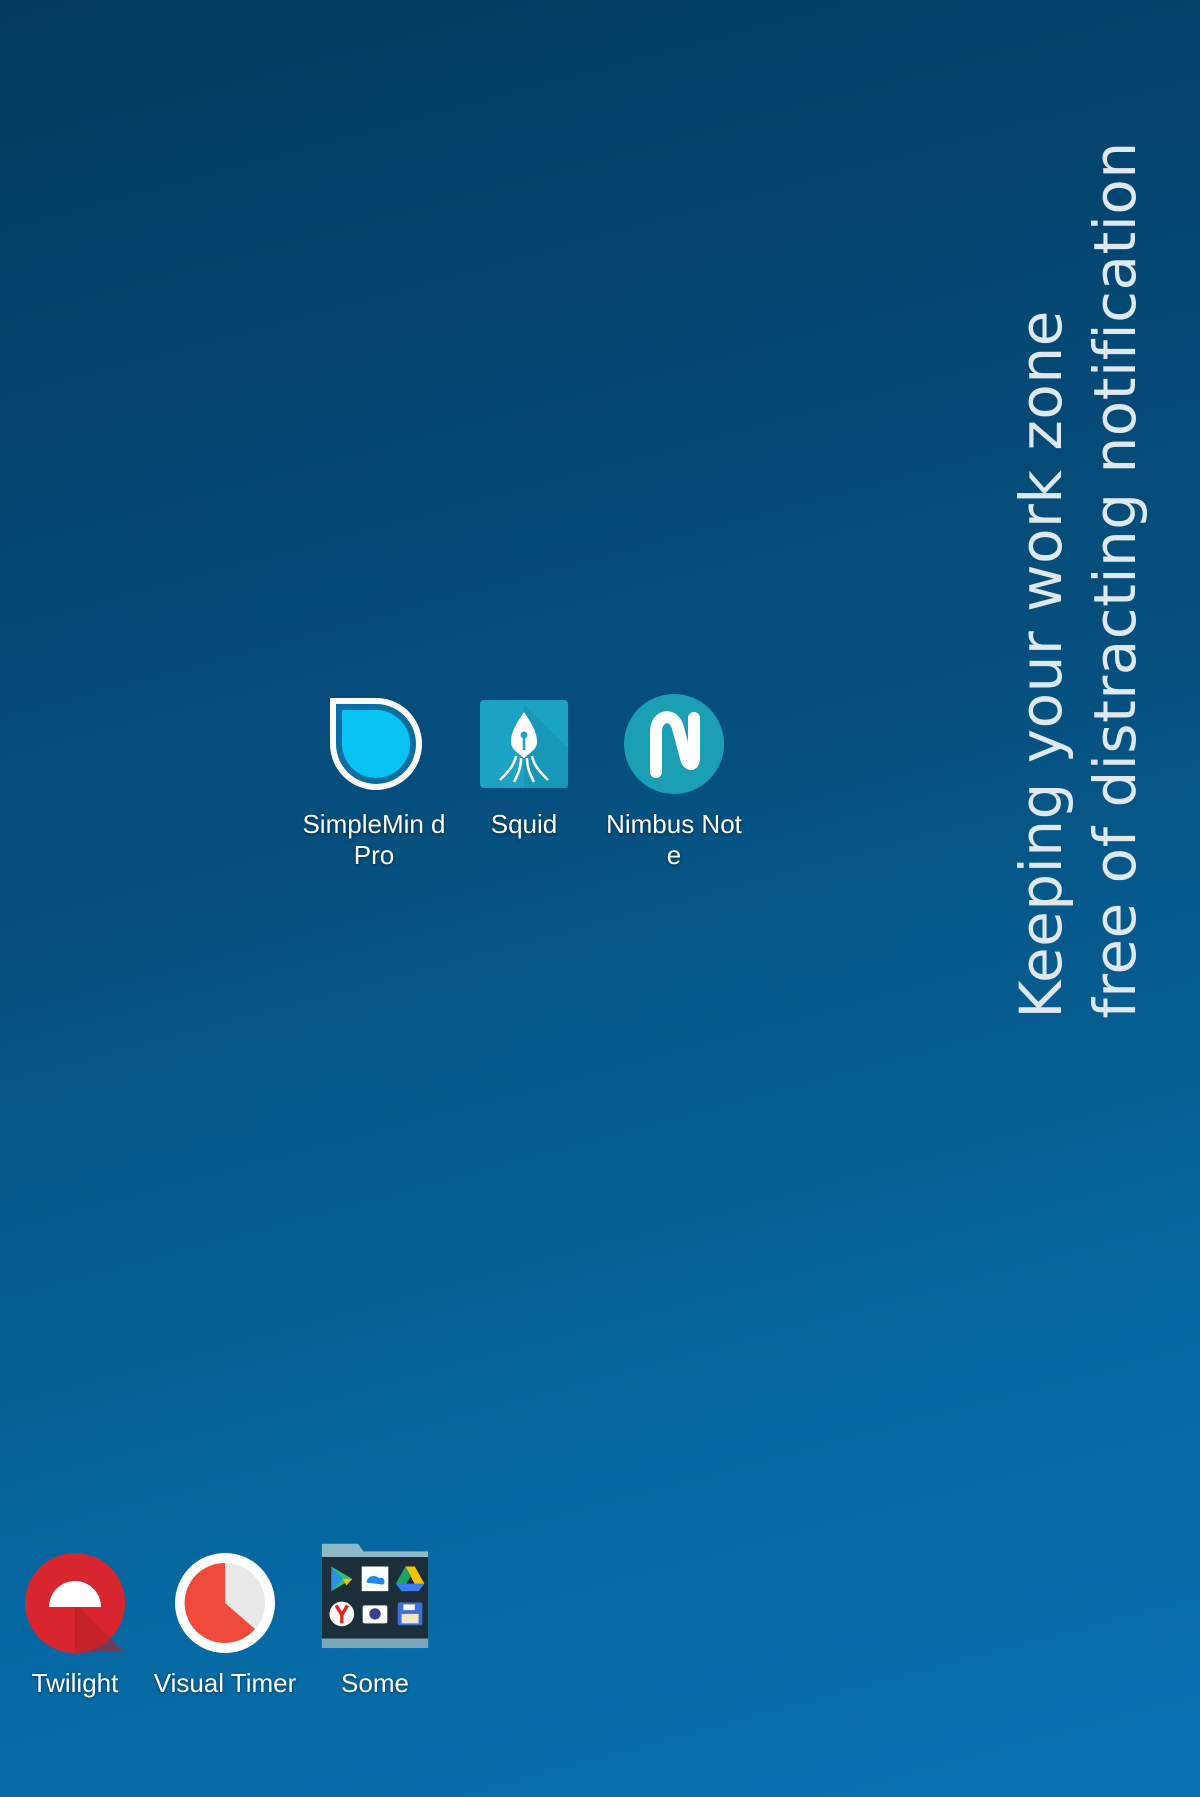  I want to click on app-squid: Squid, so click(524, 764).